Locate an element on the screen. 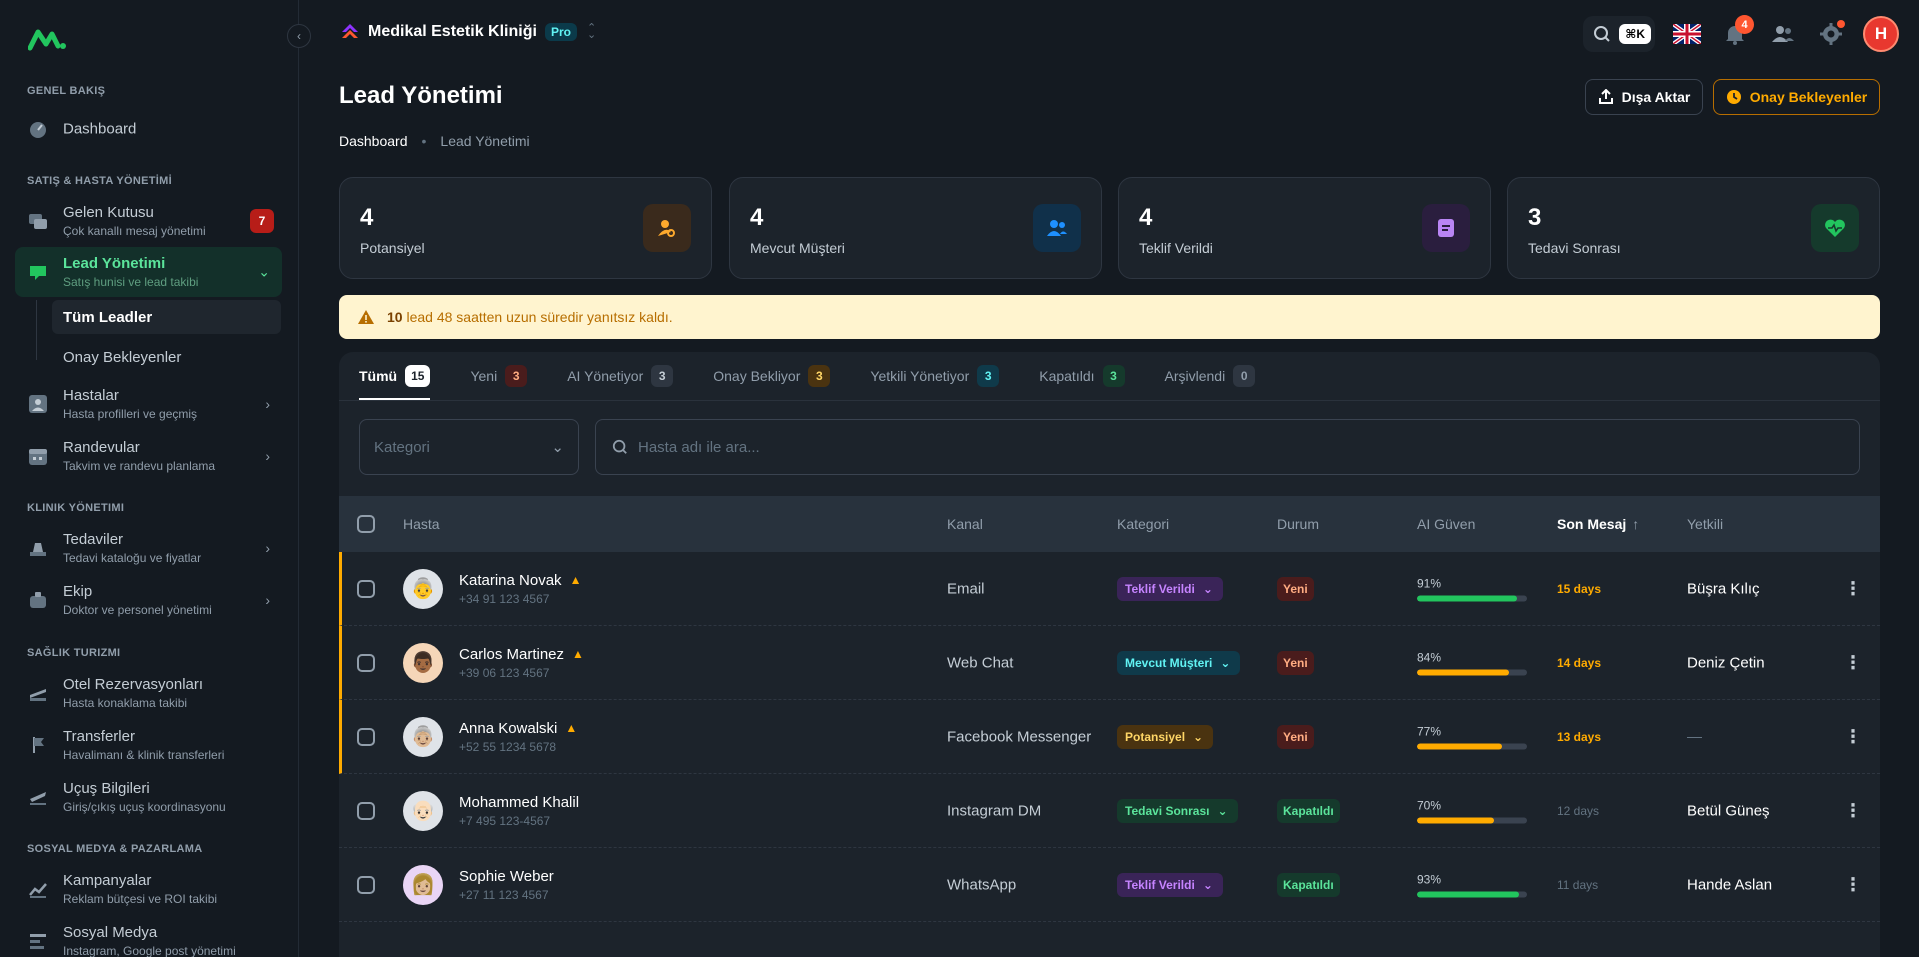  sidebar-item-desc: Instagram, Google post yönetimi is located at coordinates (149, 950).